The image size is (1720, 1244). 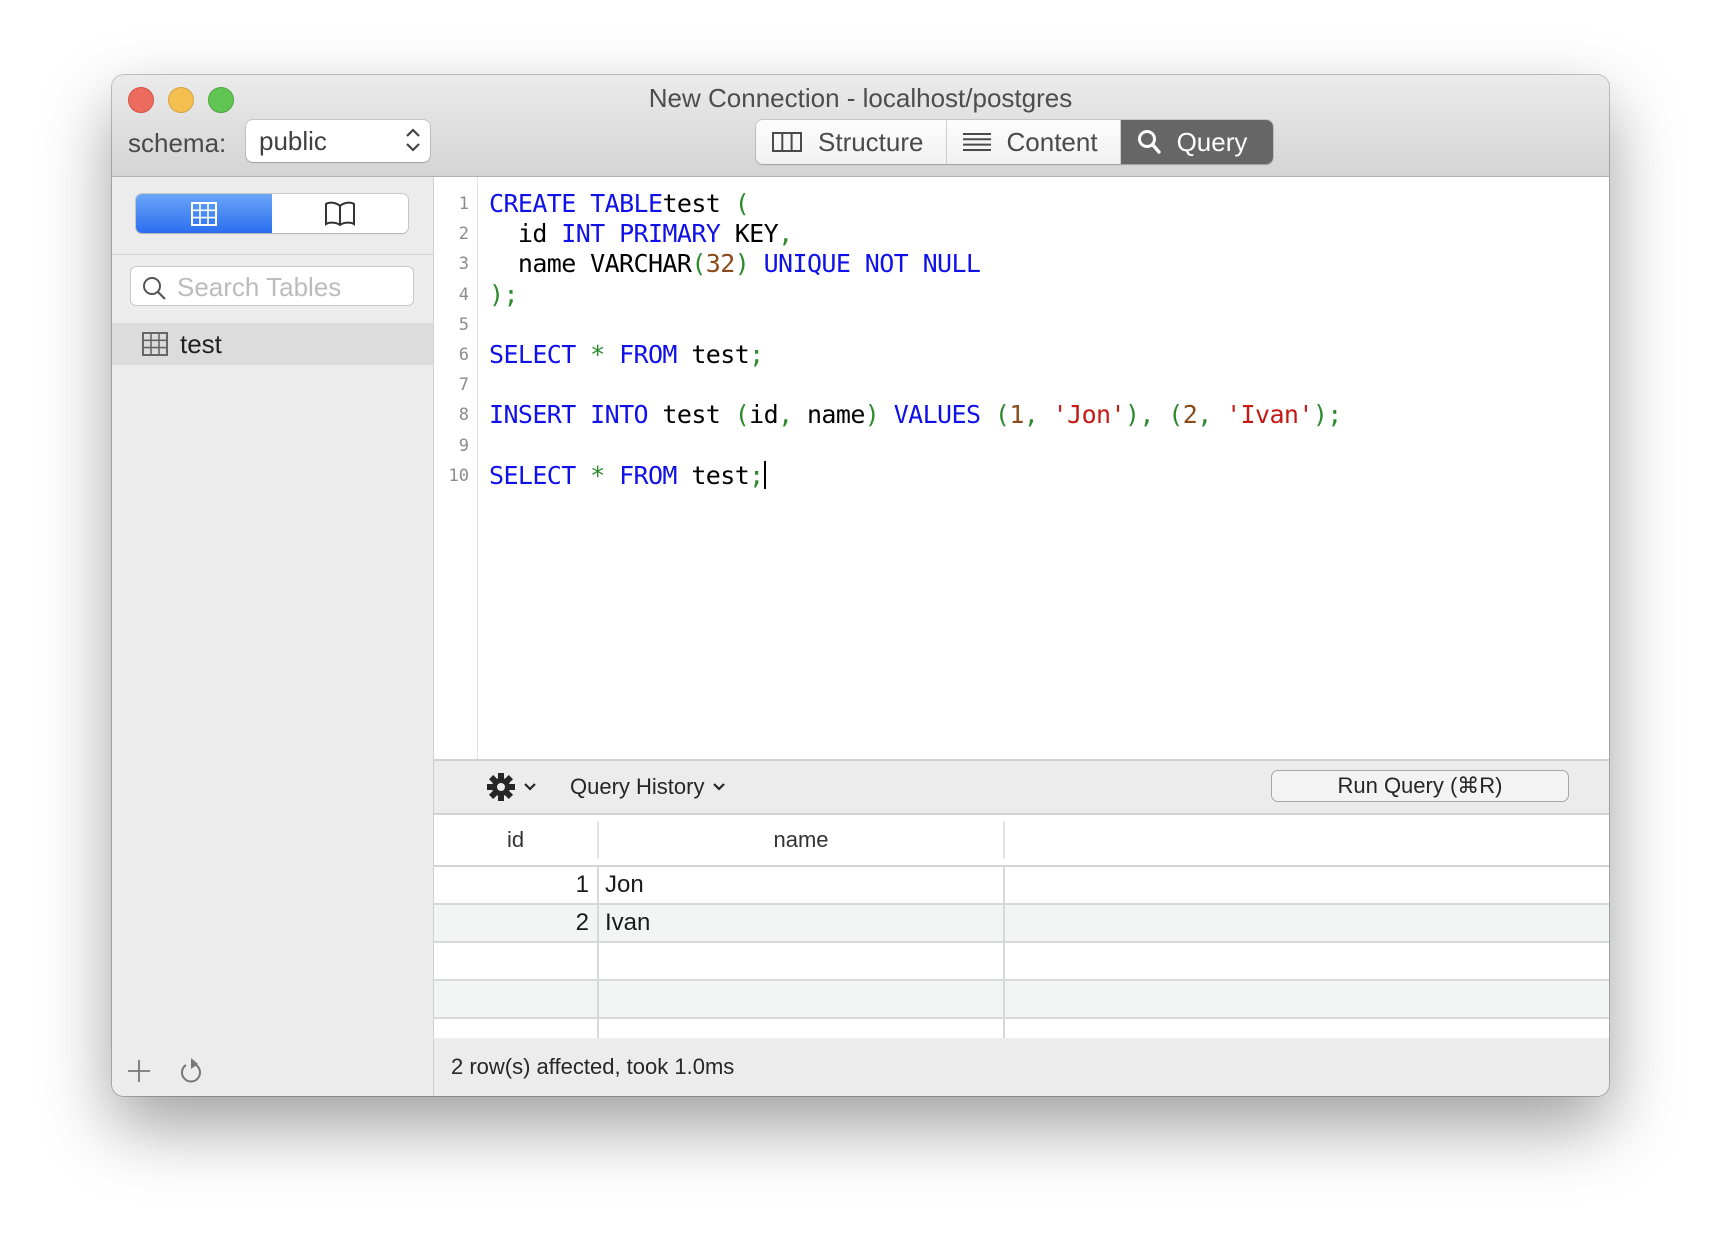 What do you see at coordinates (516, 885) in the screenshot?
I see `cell-id: 1` at bounding box center [516, 885].